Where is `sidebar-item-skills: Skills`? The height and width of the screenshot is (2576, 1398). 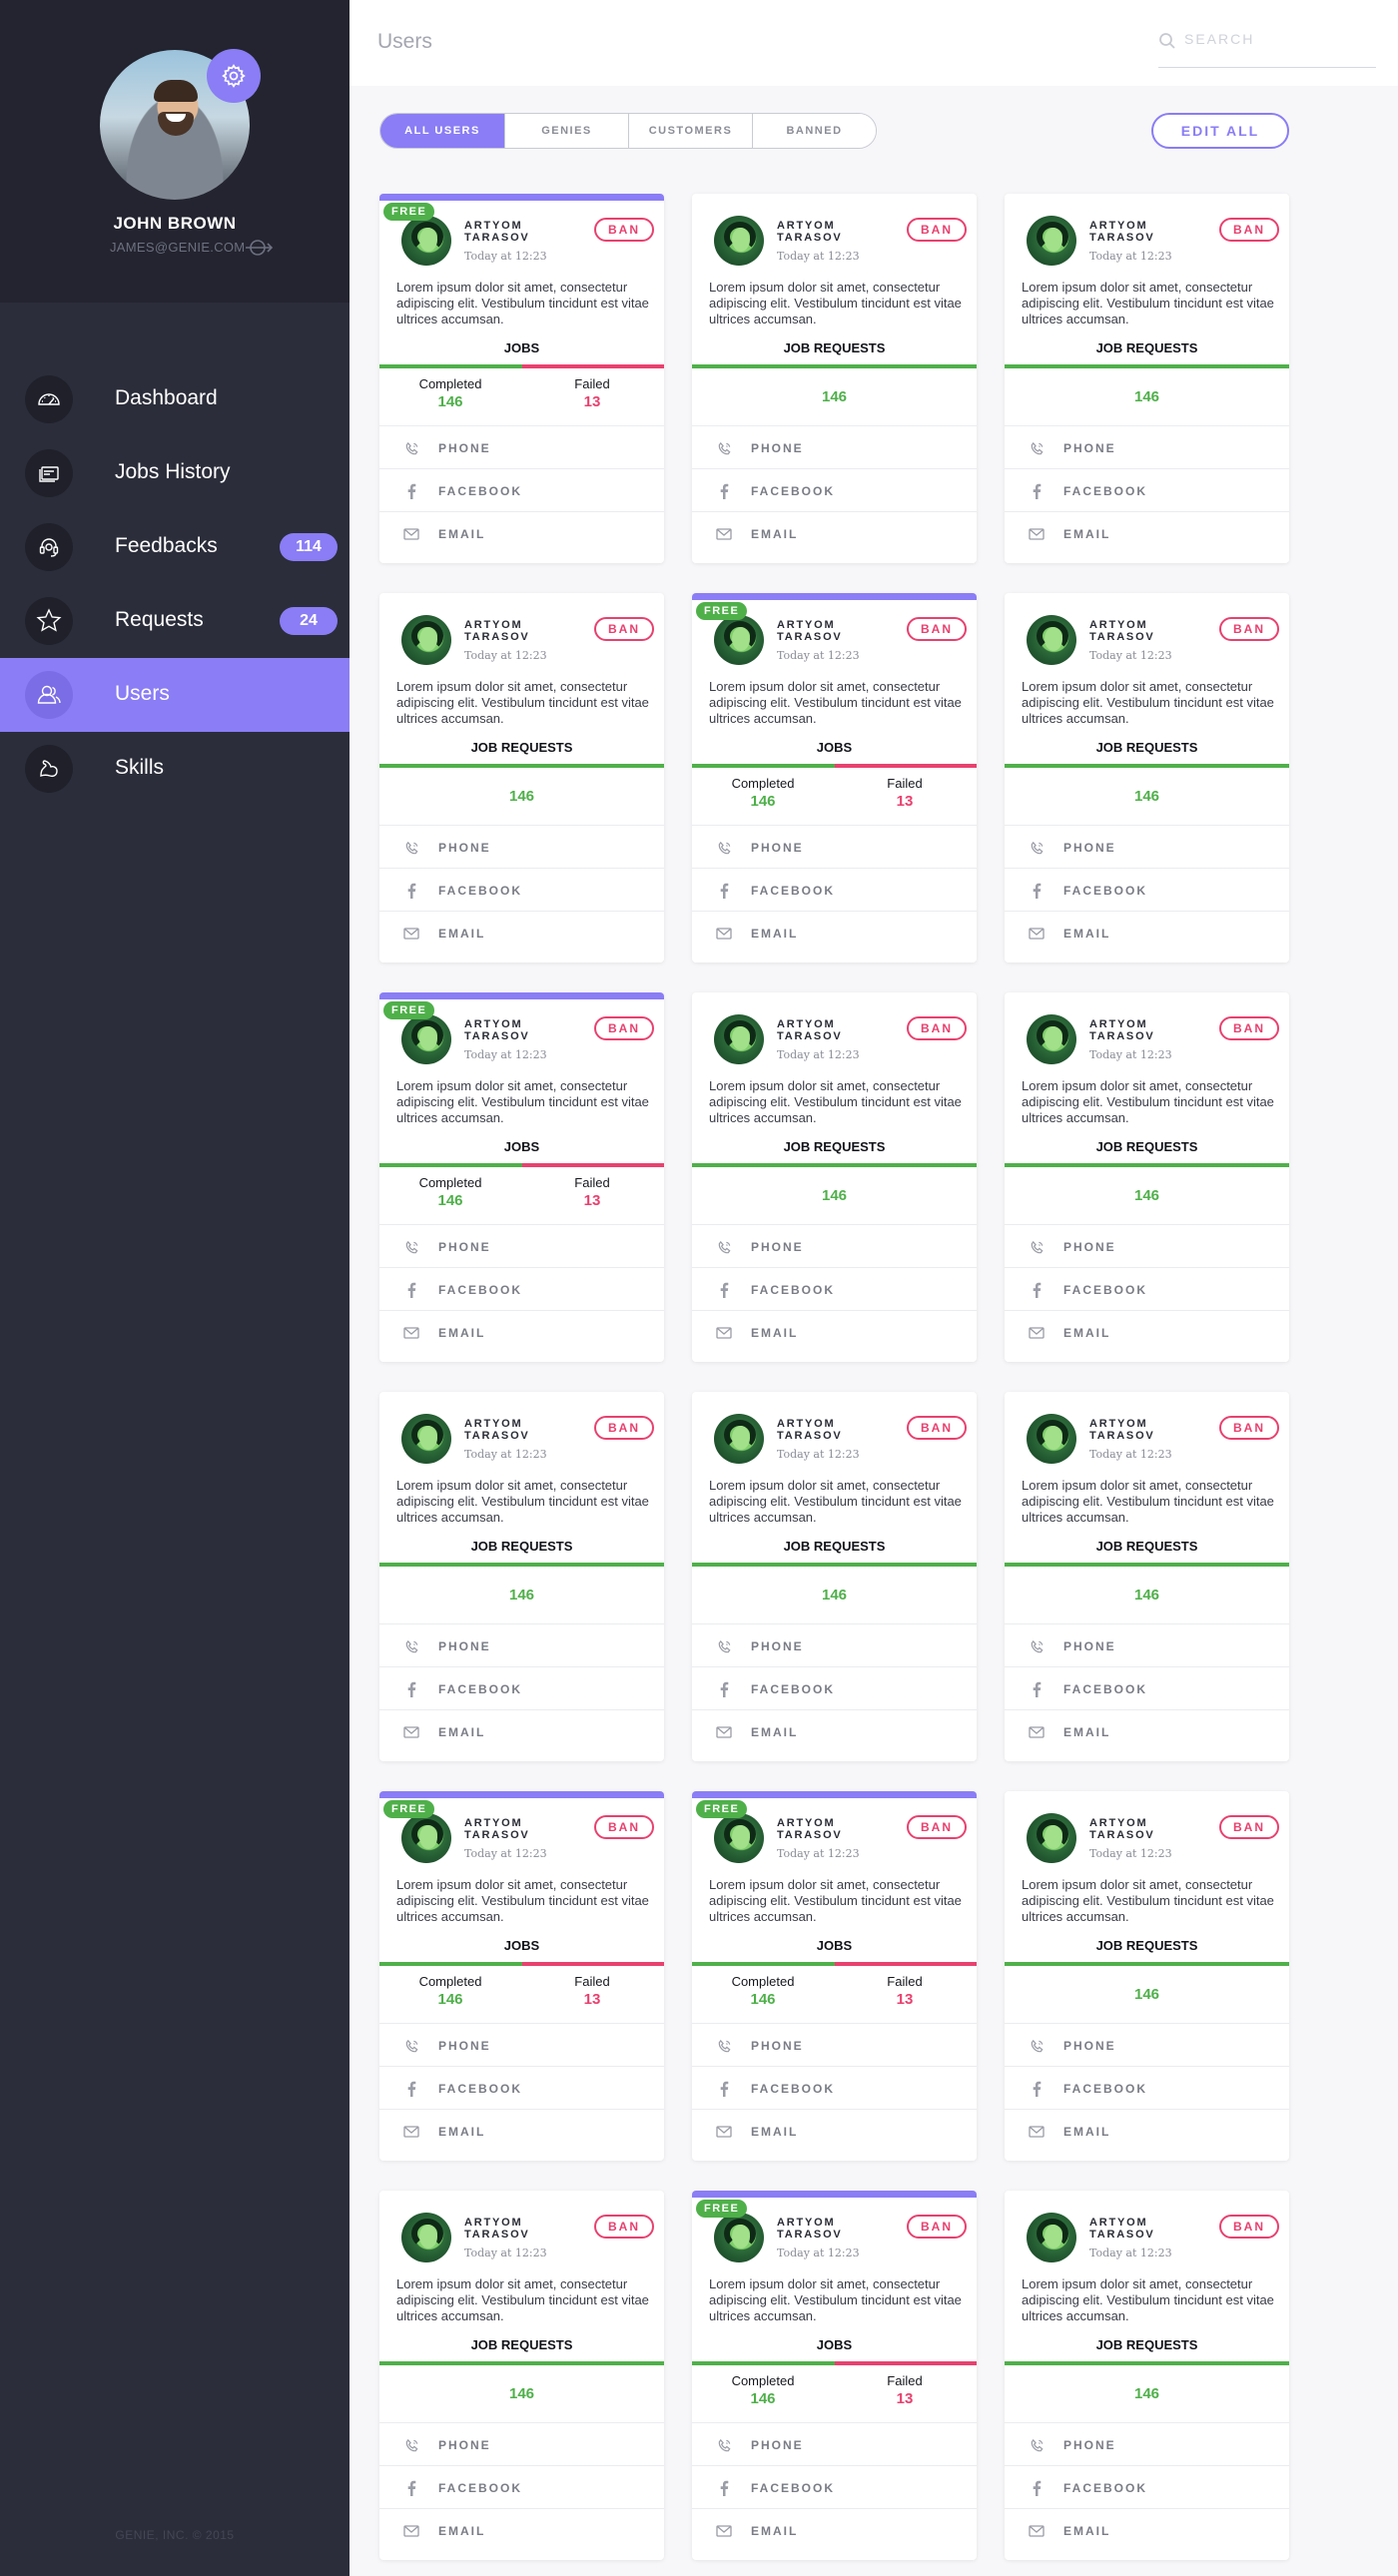 sidebar-item-skills: Skills is located at coordinates (175, 769).